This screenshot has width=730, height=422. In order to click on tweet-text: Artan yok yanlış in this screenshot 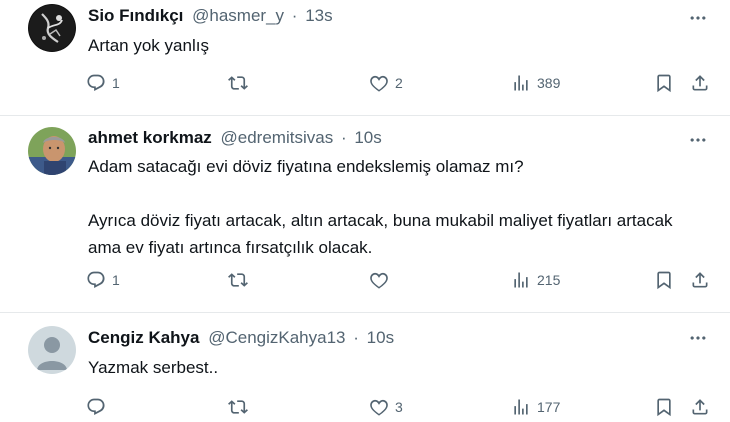, I will do `click(389, 45)`.